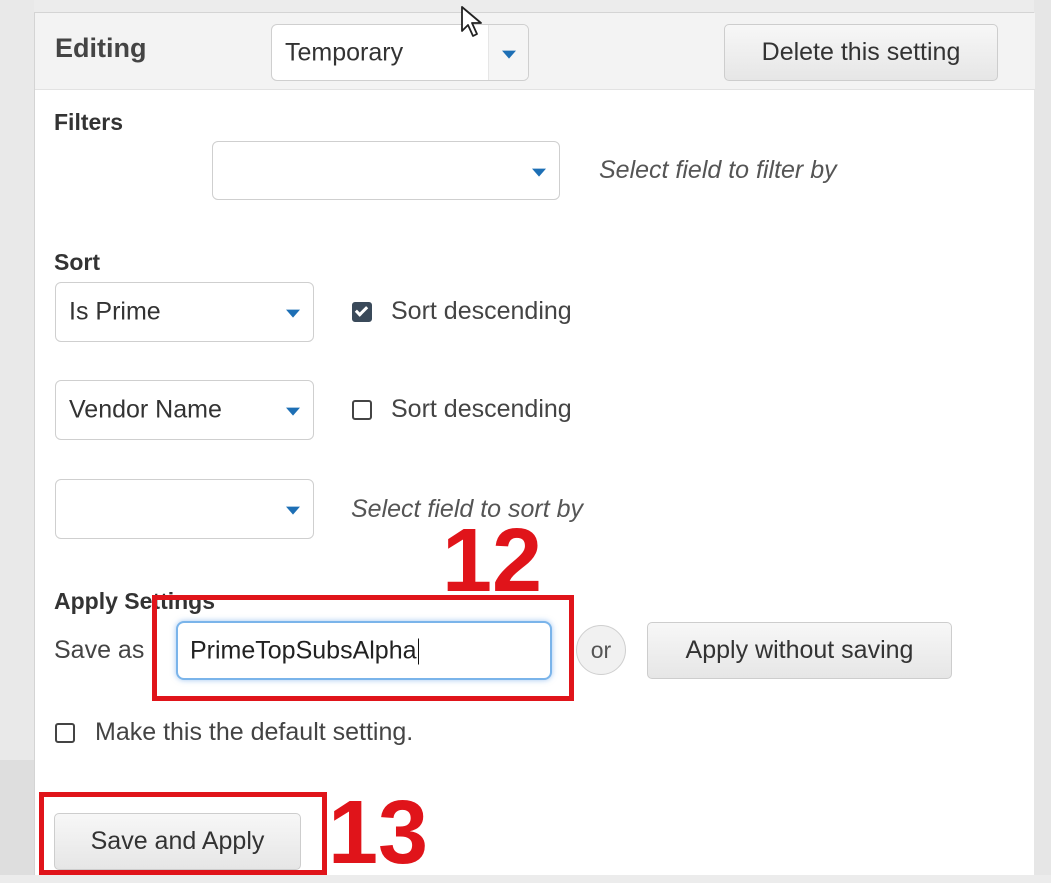 This screenshot has height=883, width=1051. What do you see at coordinates (1042, 437) in the screenshot?
I see `background-right-strip` at bounding box center [1042, 437].